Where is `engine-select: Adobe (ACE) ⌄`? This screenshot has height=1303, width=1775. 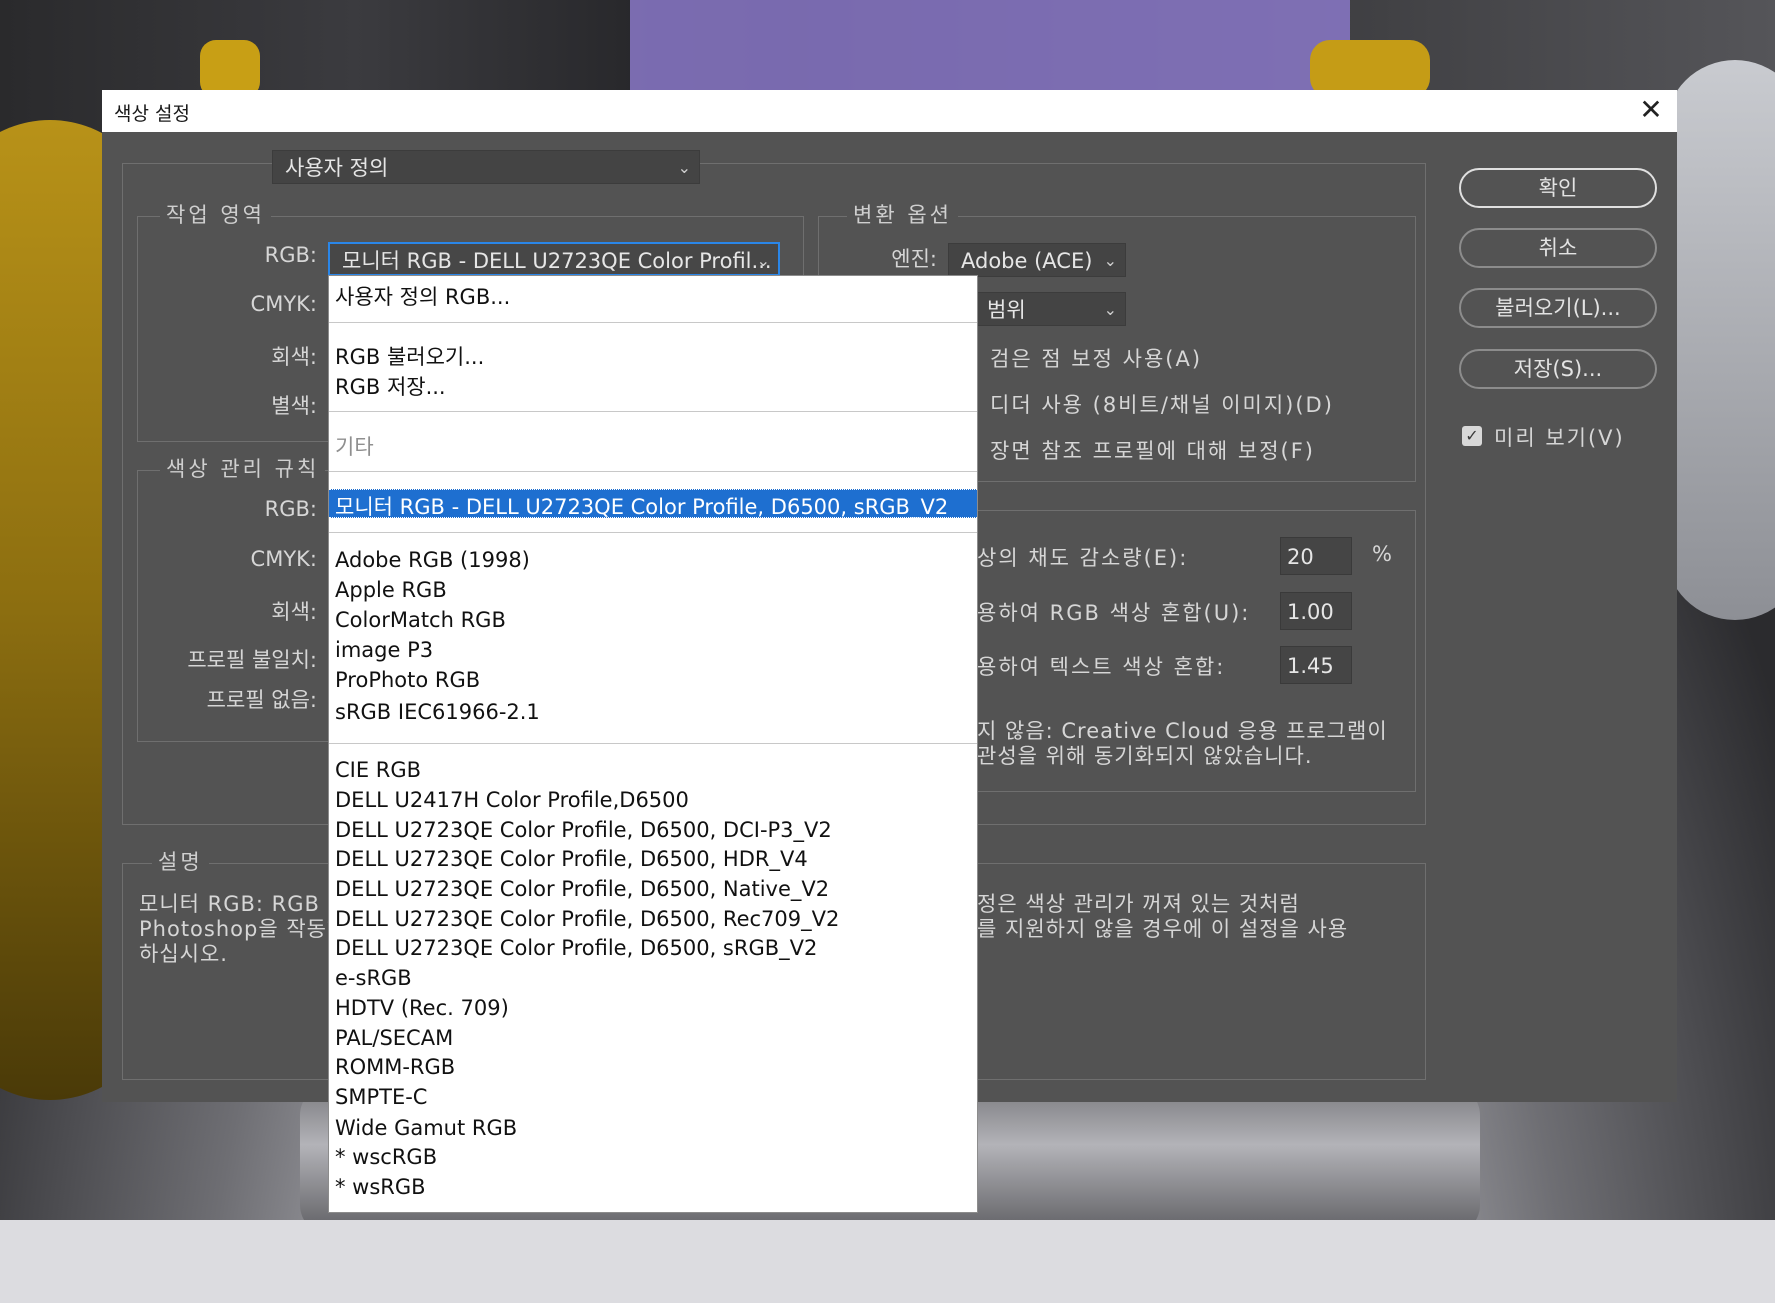
engine-select: Adobe (ACE) ⌄ is located at coordinates (1037, 260).